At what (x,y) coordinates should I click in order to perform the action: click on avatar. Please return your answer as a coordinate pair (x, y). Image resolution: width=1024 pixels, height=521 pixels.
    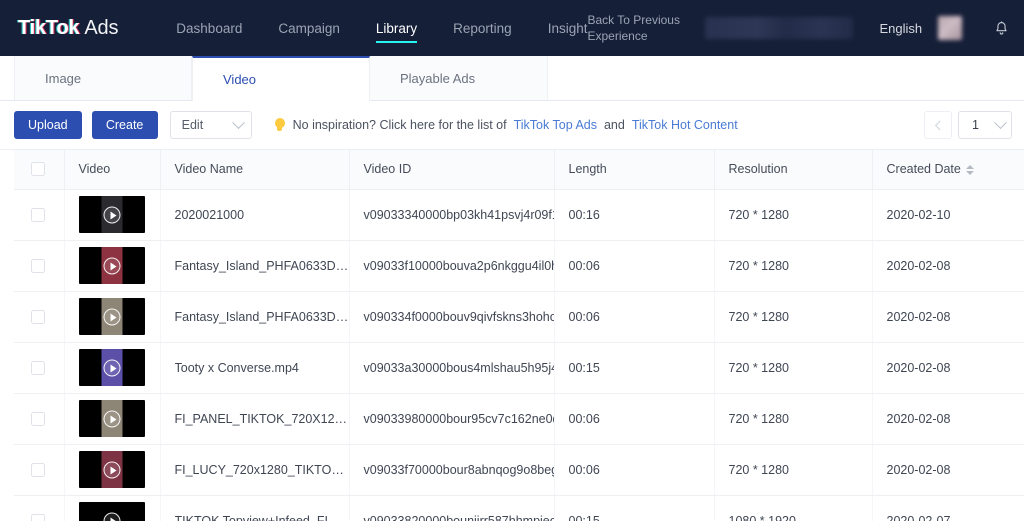
    Looking at the image, I should click on (950, 28).